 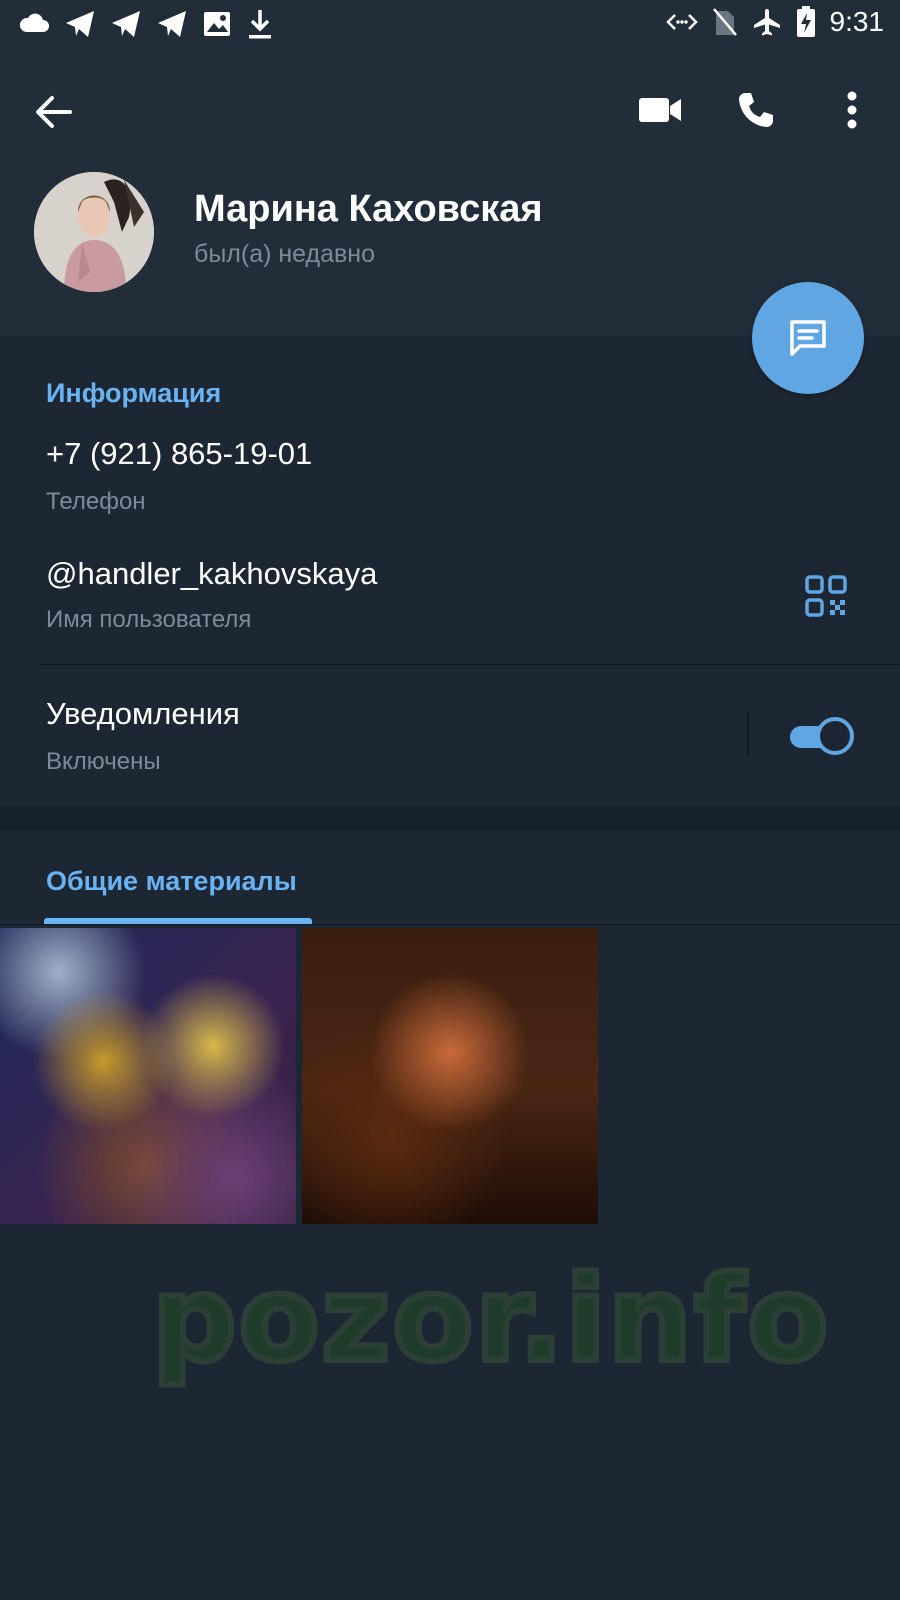 I want to click on vertical-separator, so click(x=748, y=734).